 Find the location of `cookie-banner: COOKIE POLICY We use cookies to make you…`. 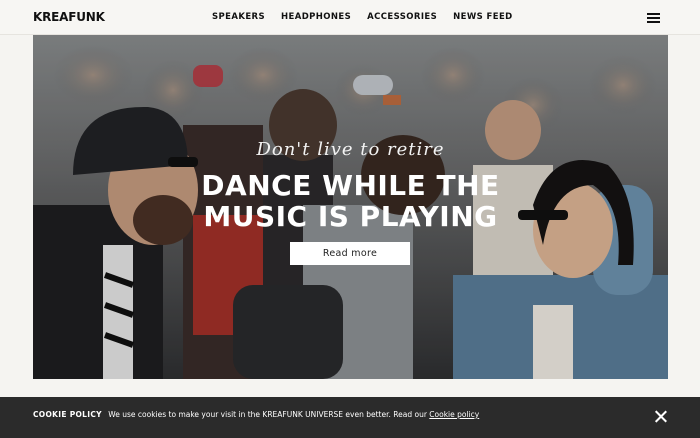

cookie-banner: COOKIE POLICY We use cookies to make you… is located at coordinates (350, 417).